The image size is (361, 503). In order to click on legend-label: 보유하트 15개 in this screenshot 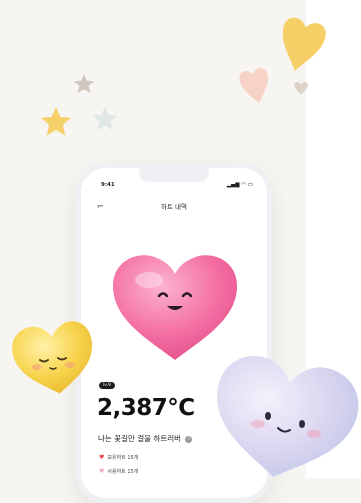, I will do `click(123, 458)`.